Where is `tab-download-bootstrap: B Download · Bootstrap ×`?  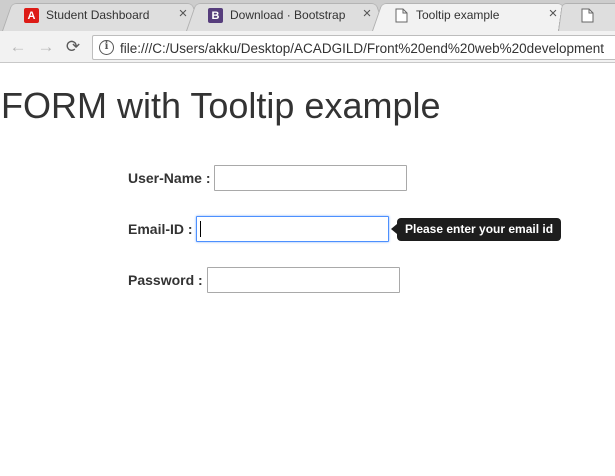 tab-download-bootstrap: B Download · Bootstrap × is located at coordinates (286, 15).